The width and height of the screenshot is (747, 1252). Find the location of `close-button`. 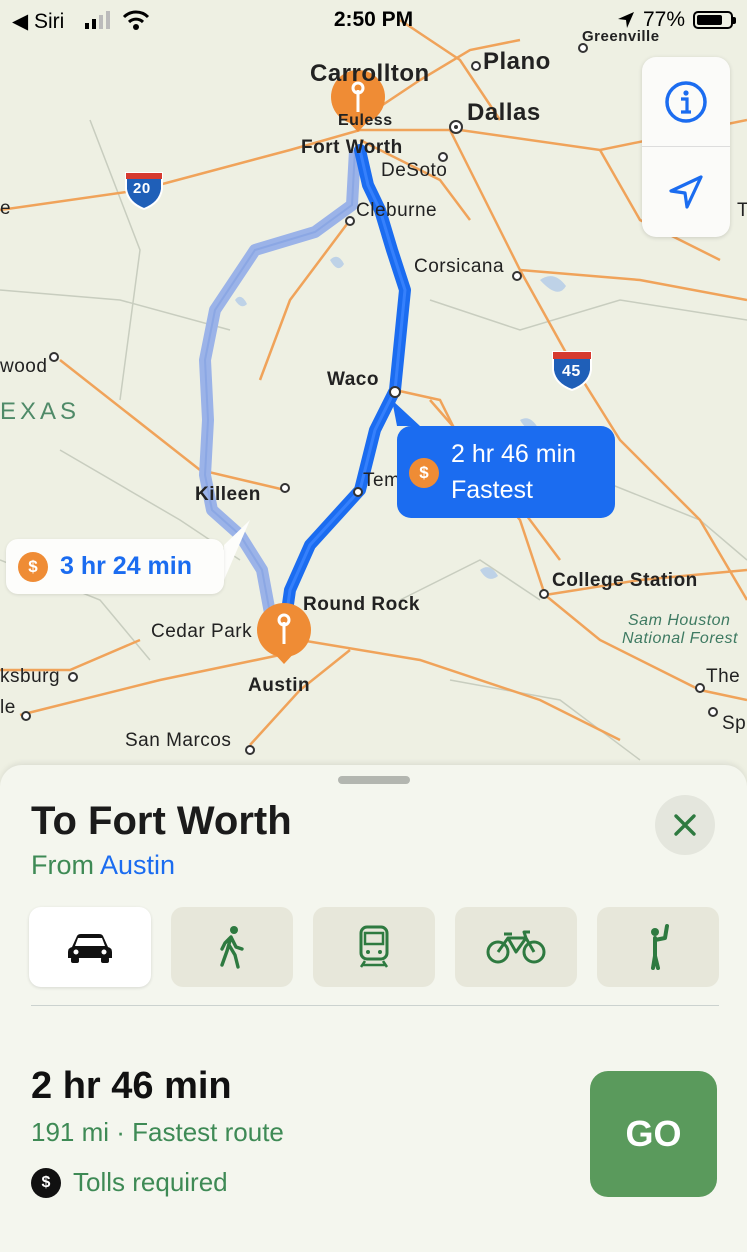

close-button is located at coordinates (685, 825).